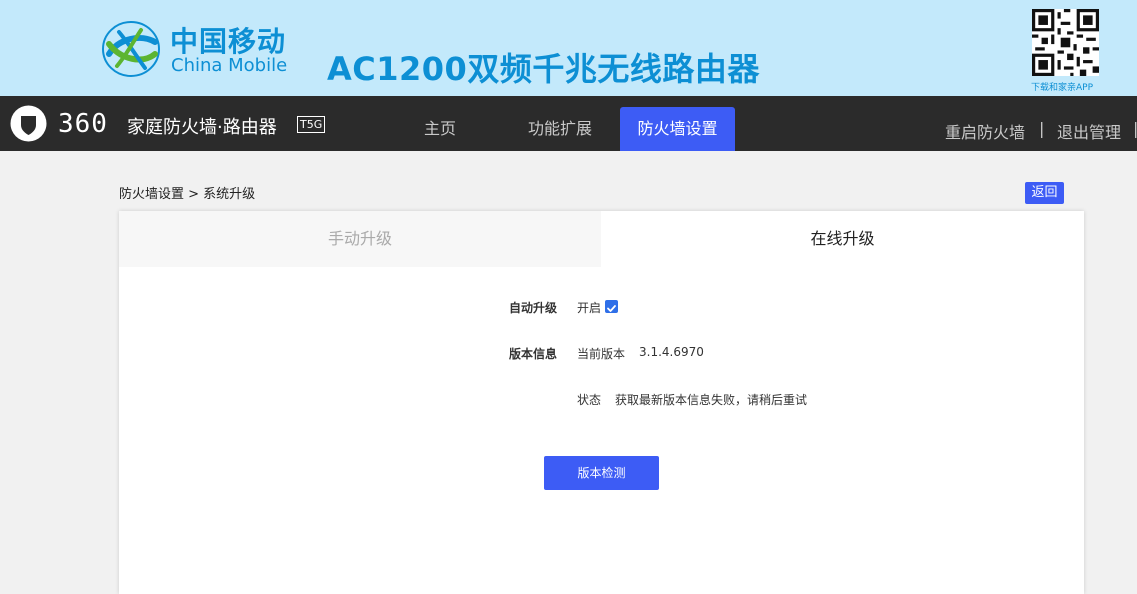 The image size is (1137, 594). I want to click on nav-extensions: 功能扩展, so click(560, 129).